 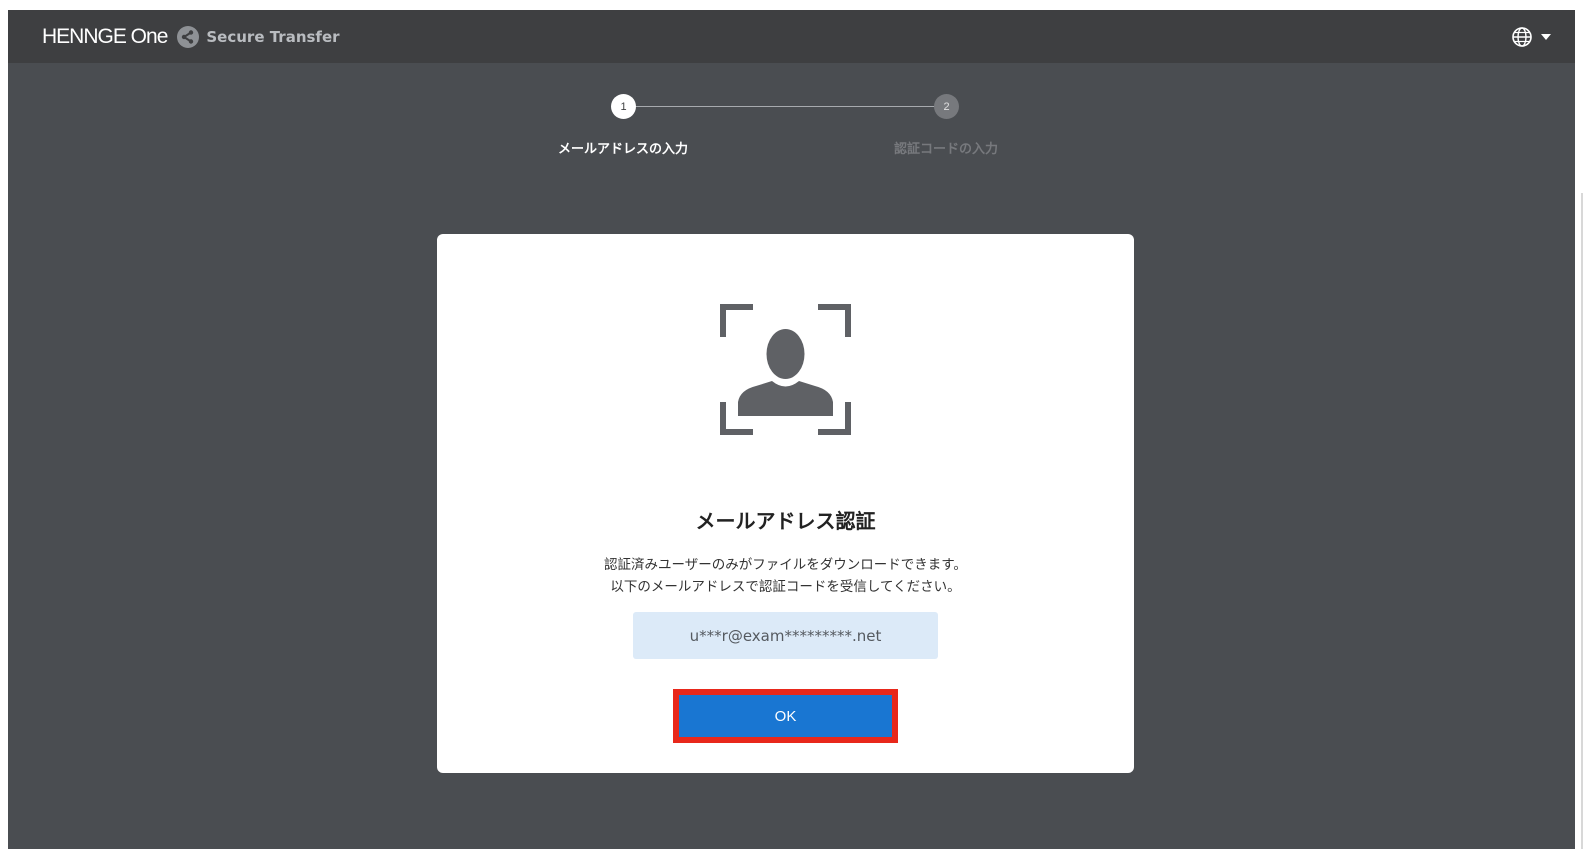 What do you see at coordinates (785, 369) in the screenshot?
I see `user-scan-icon` at bounding box center [785, 369].